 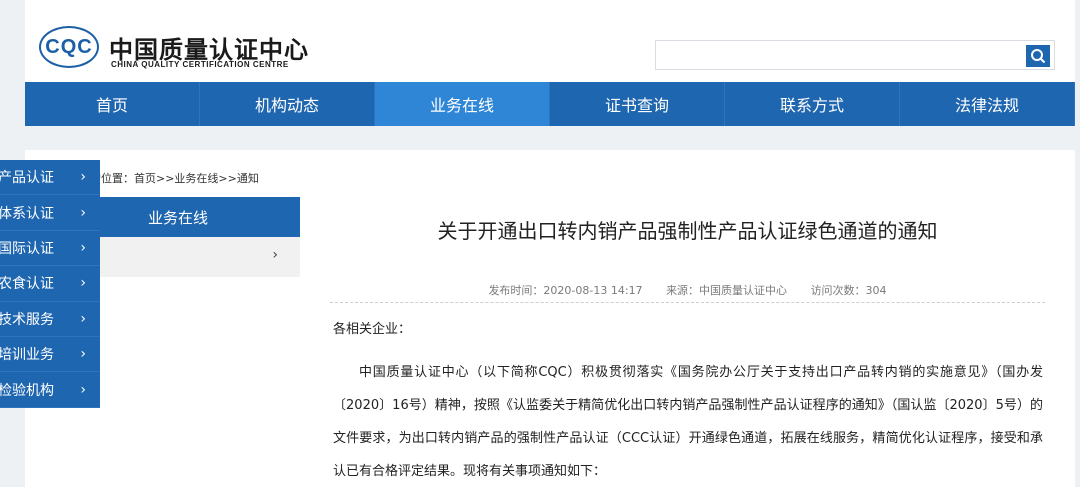 I want to click on left-panel-header: 业务在线, so click(x=200, y=217).